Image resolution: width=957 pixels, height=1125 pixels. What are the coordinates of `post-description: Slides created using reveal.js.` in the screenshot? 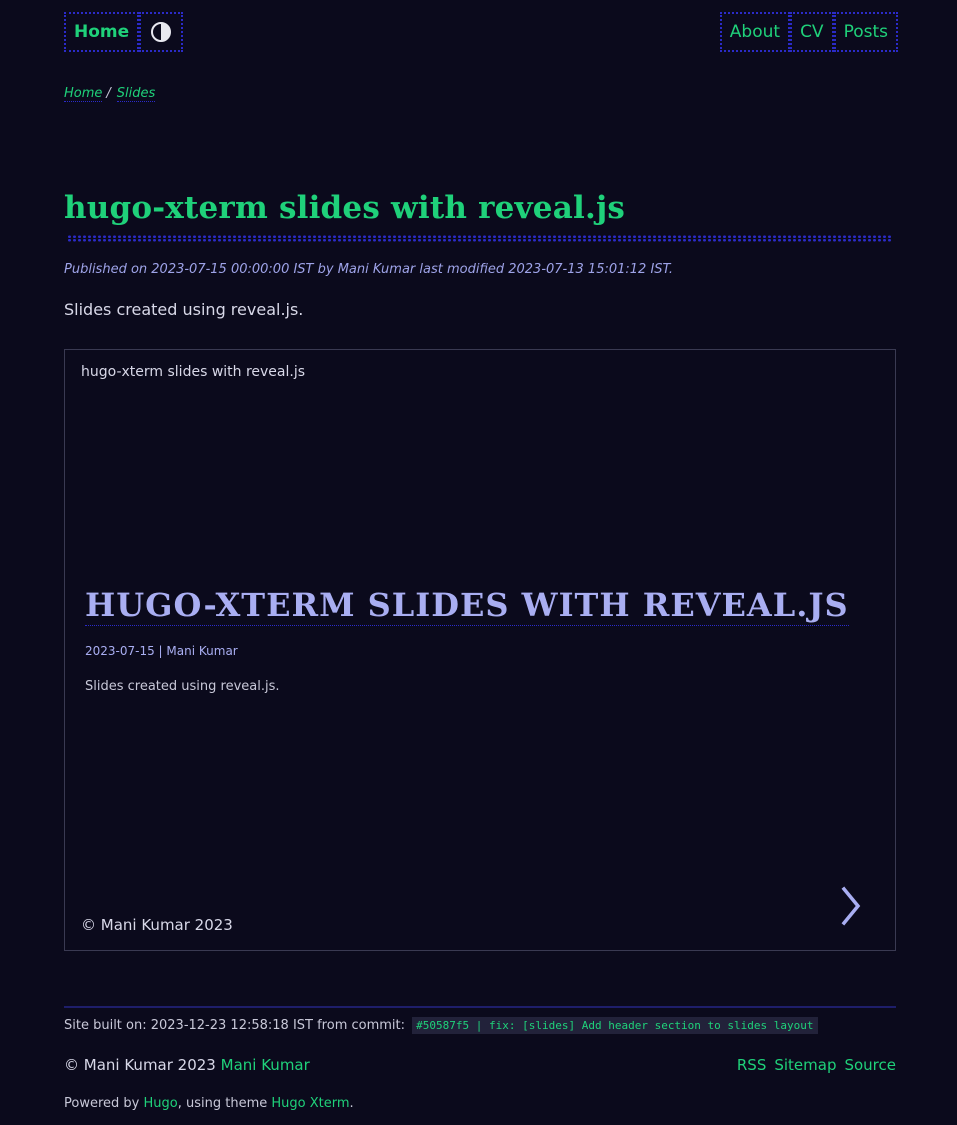 It's located at (184, 309).